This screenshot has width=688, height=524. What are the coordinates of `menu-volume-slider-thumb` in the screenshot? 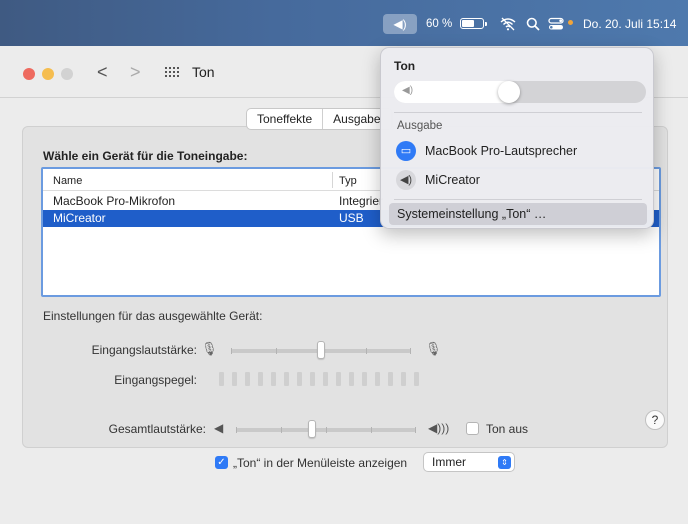 It's located at (508, 92).